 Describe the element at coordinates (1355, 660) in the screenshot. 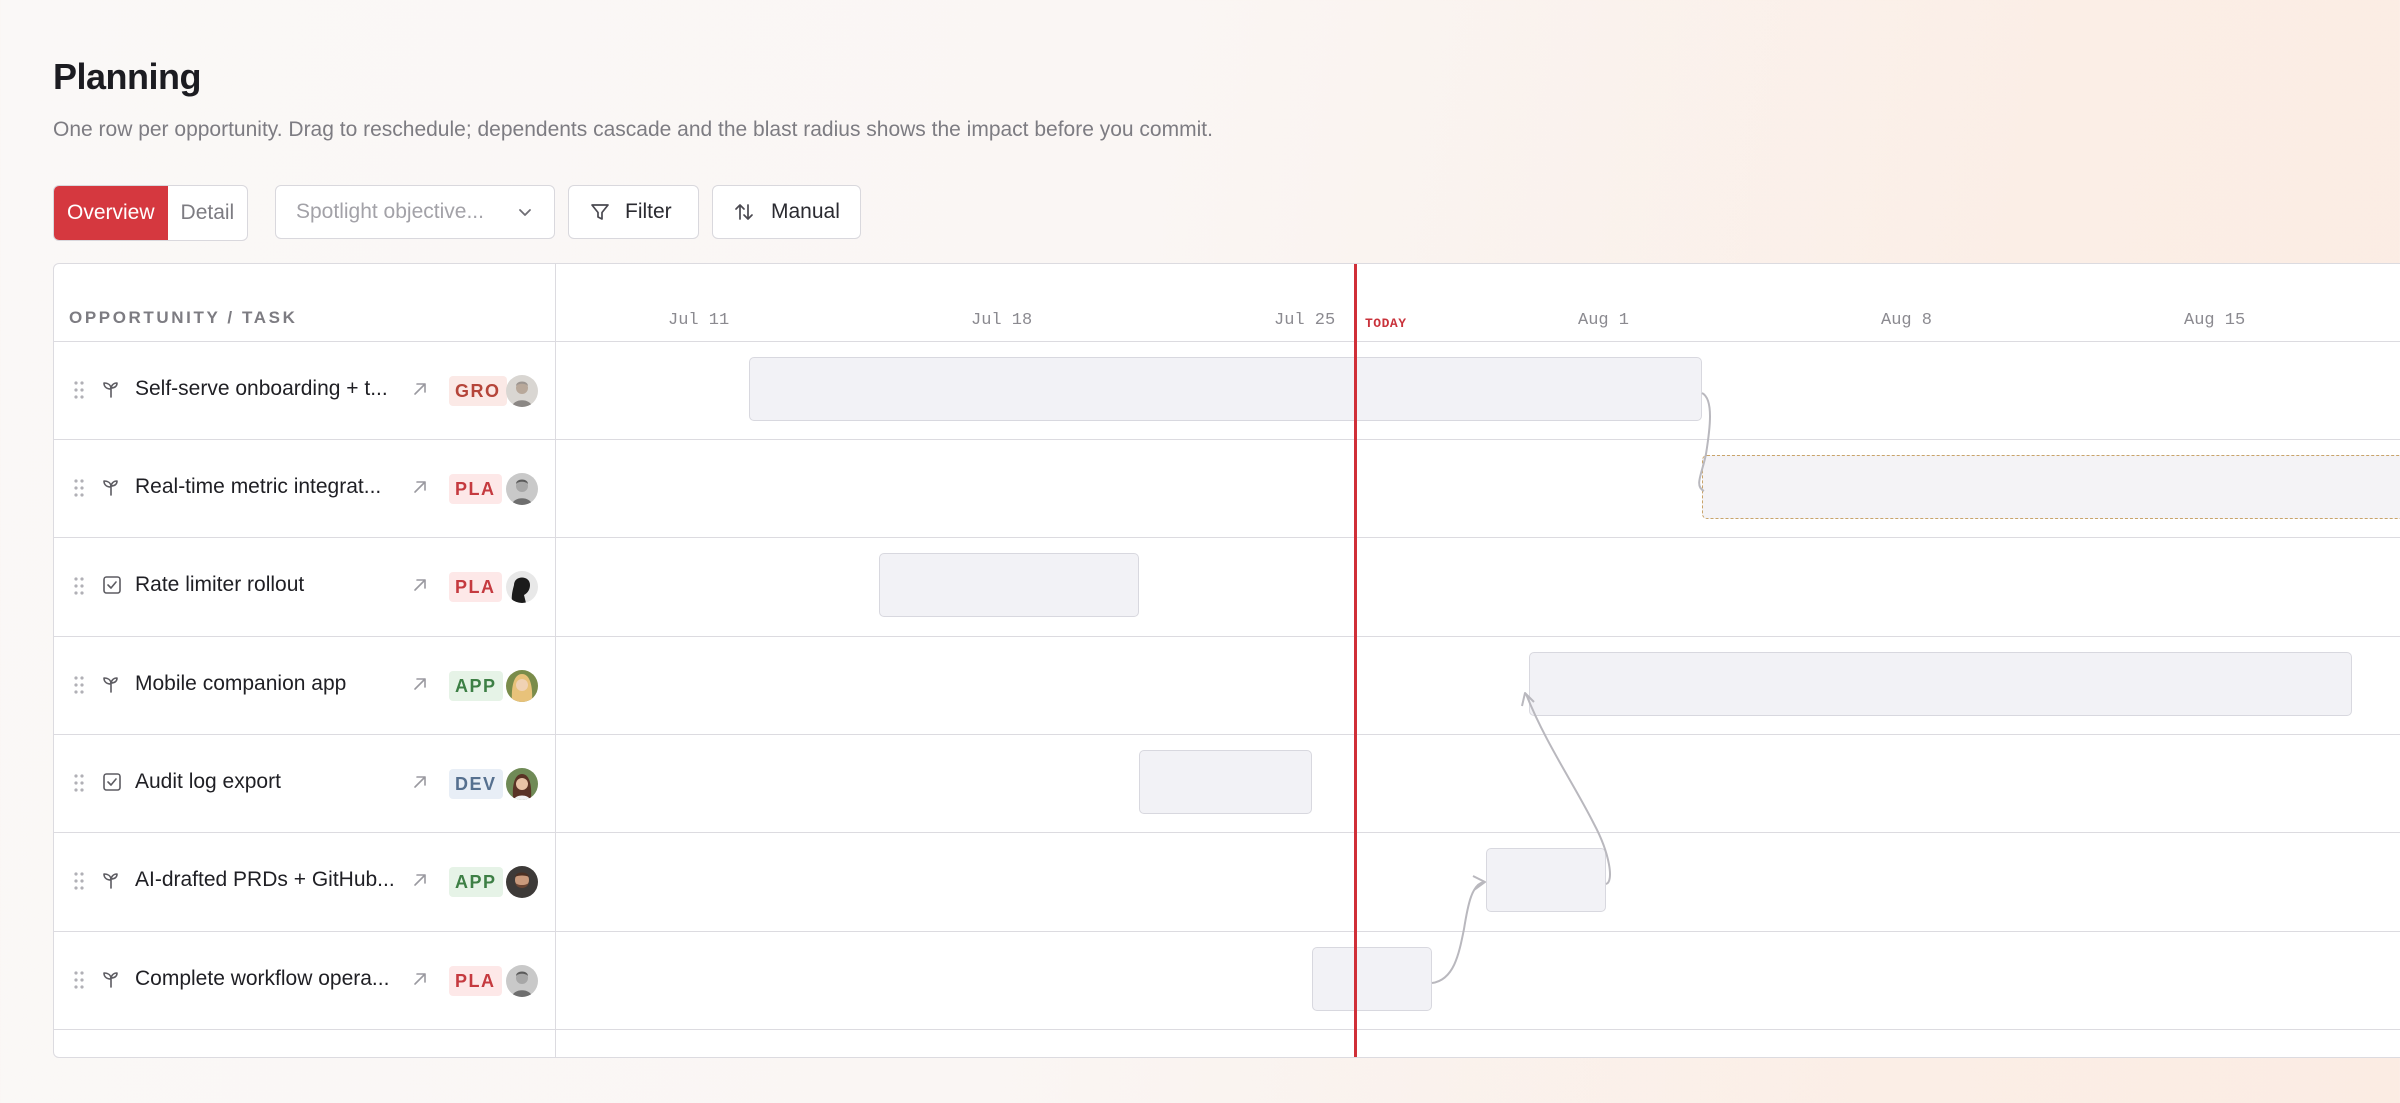

I see `today-marker-line` at that location.